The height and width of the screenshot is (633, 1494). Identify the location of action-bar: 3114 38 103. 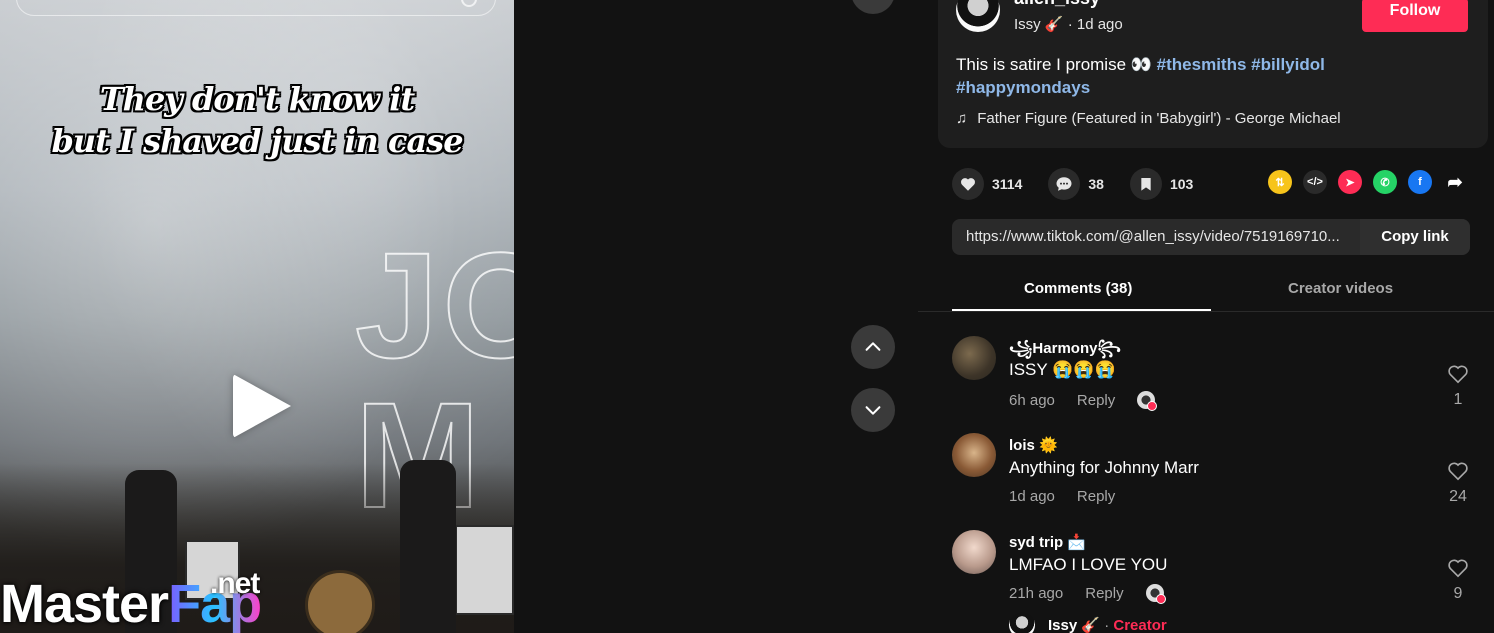
(1079, 184).